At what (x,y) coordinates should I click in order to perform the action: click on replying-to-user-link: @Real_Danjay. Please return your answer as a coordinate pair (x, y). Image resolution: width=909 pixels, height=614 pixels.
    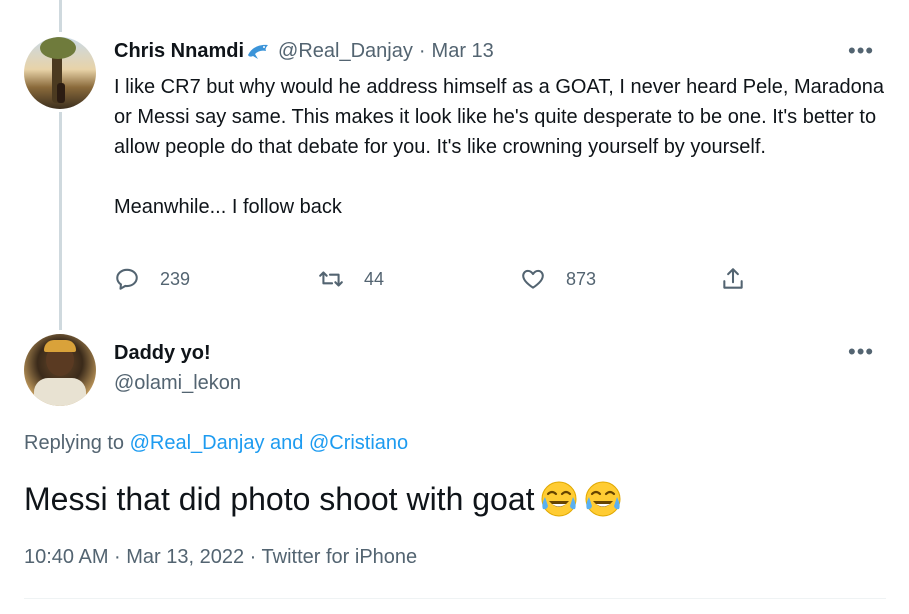
    Looking at the image, I should click on (197, 443).